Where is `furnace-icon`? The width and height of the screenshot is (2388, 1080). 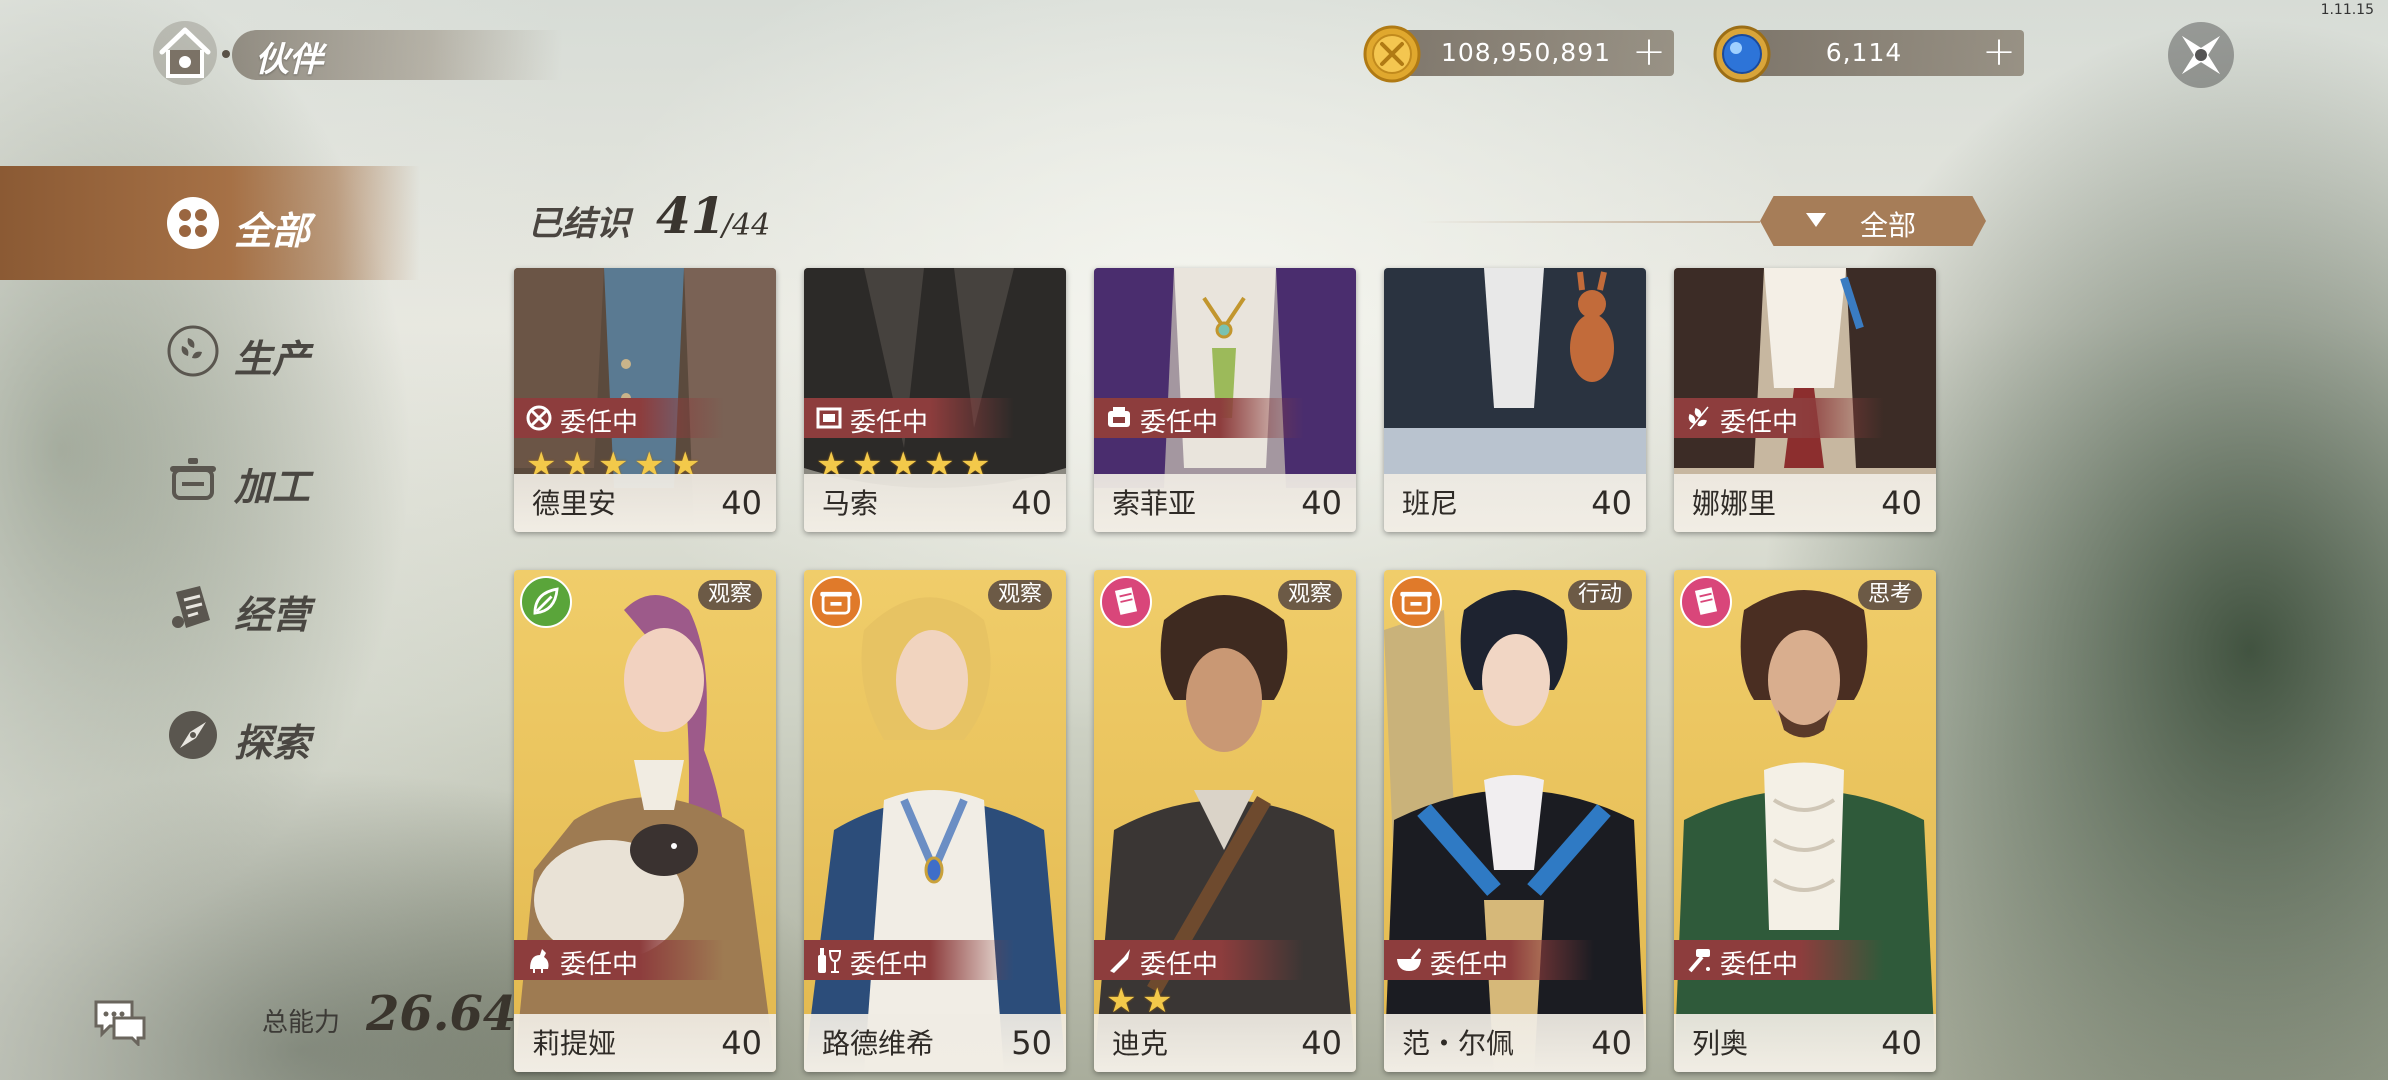
furnace-icon is located at coordinates (1119, 417).